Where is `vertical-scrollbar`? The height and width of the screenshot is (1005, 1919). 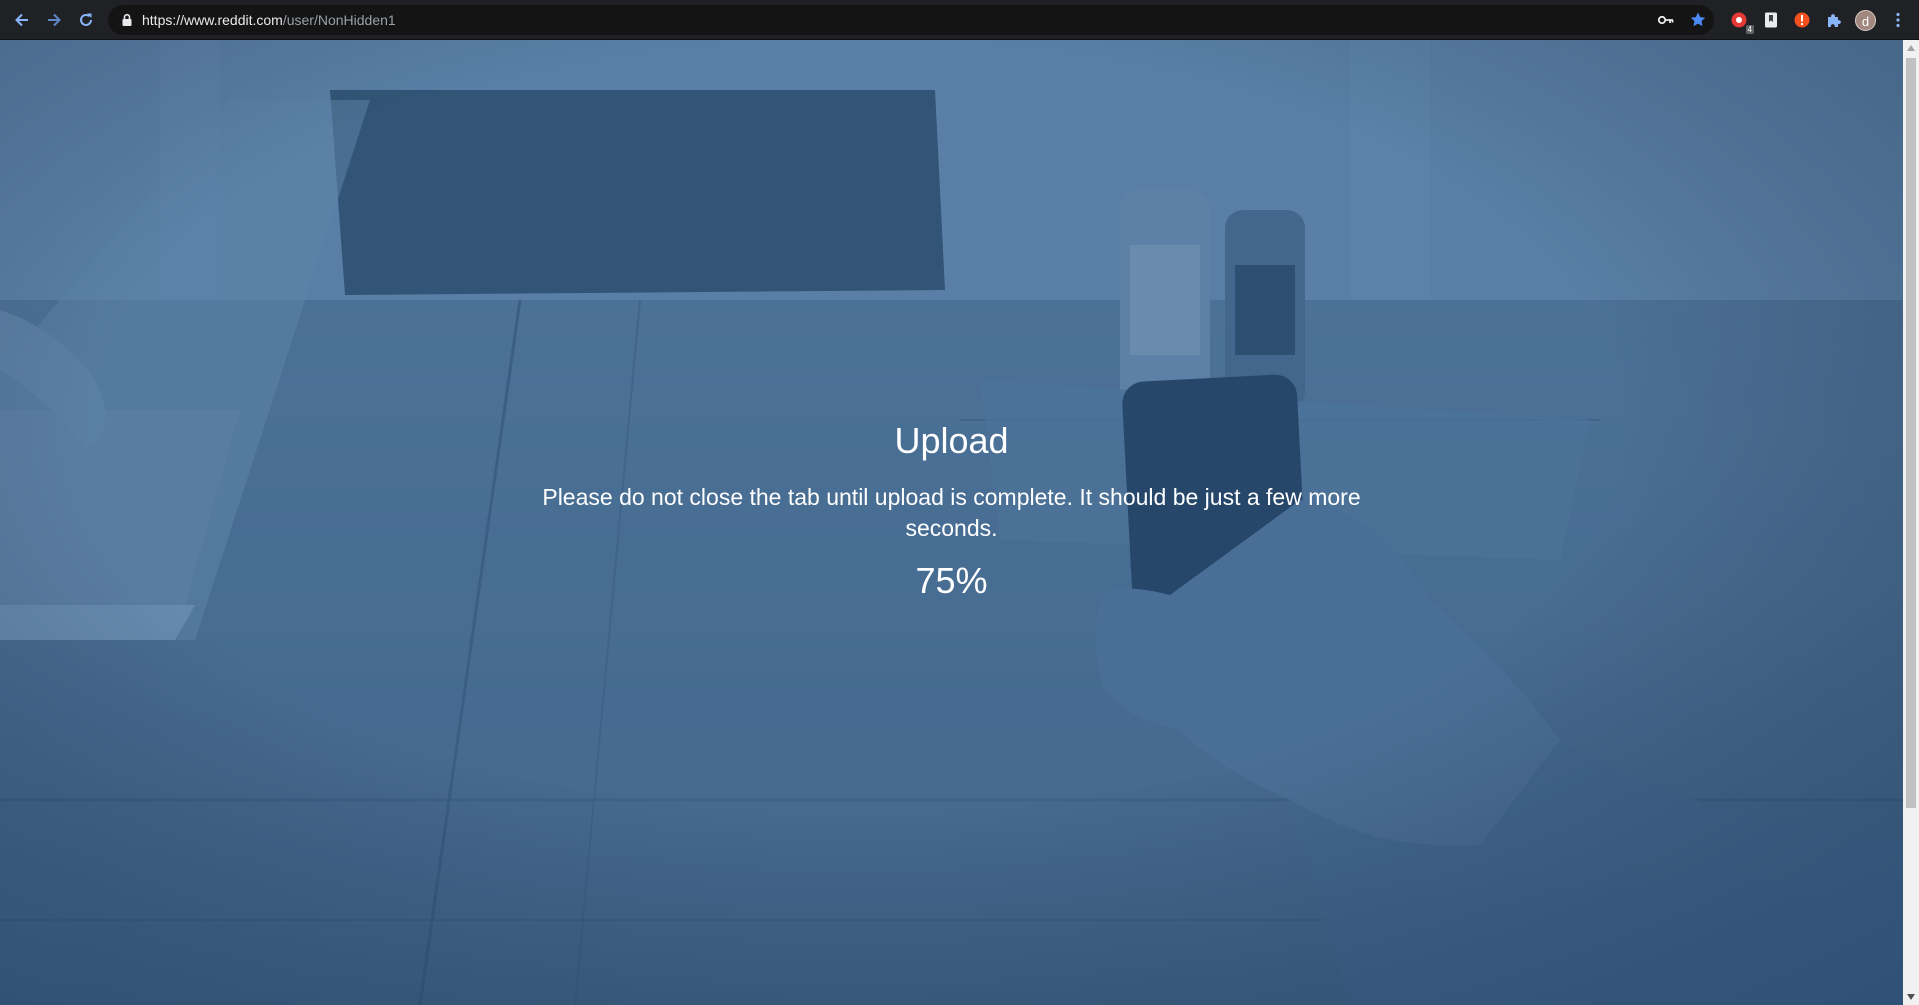 vertical-scrollbar is located at coordinates (1911, 522).